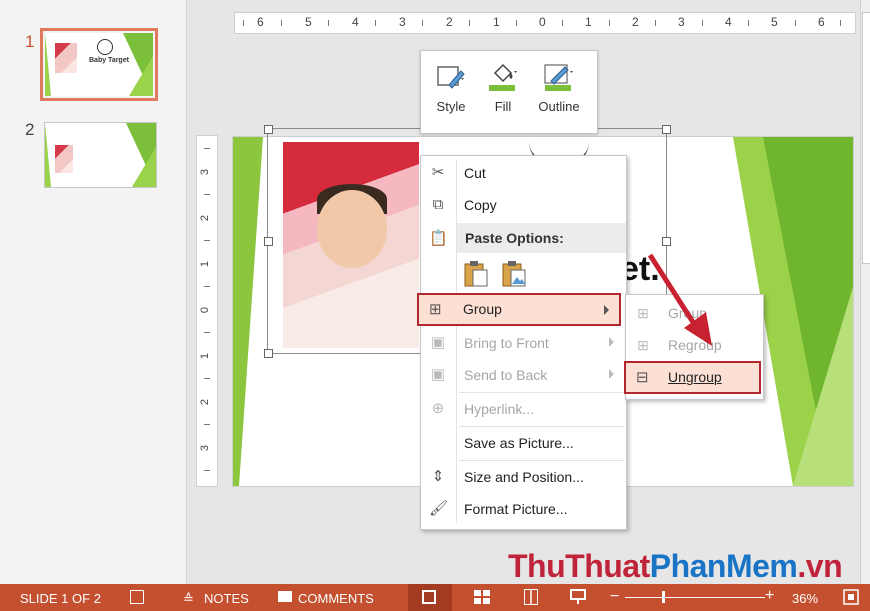 The image size is (870, 611). What do you see at coordinates (503, 77) in the screenshot?
I see `paint-bucket-icon` at bounding box center [503, 77].